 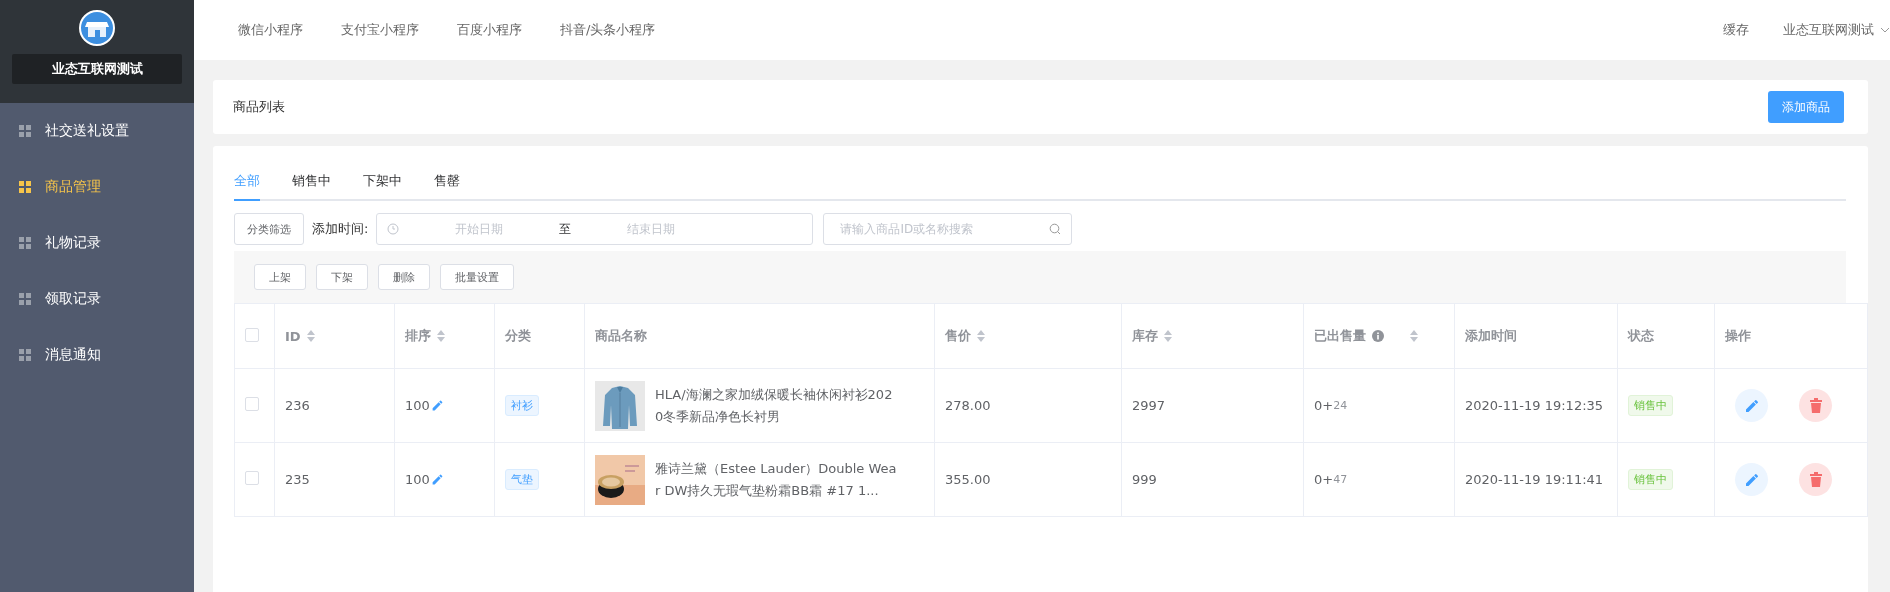 I want to click on tab: 销售中, so click(x=311, y=184).